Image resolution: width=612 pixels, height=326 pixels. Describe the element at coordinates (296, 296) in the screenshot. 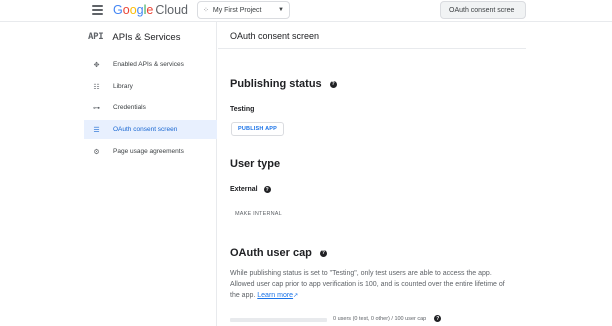

I see `external-link-icon: ↗` at that location.